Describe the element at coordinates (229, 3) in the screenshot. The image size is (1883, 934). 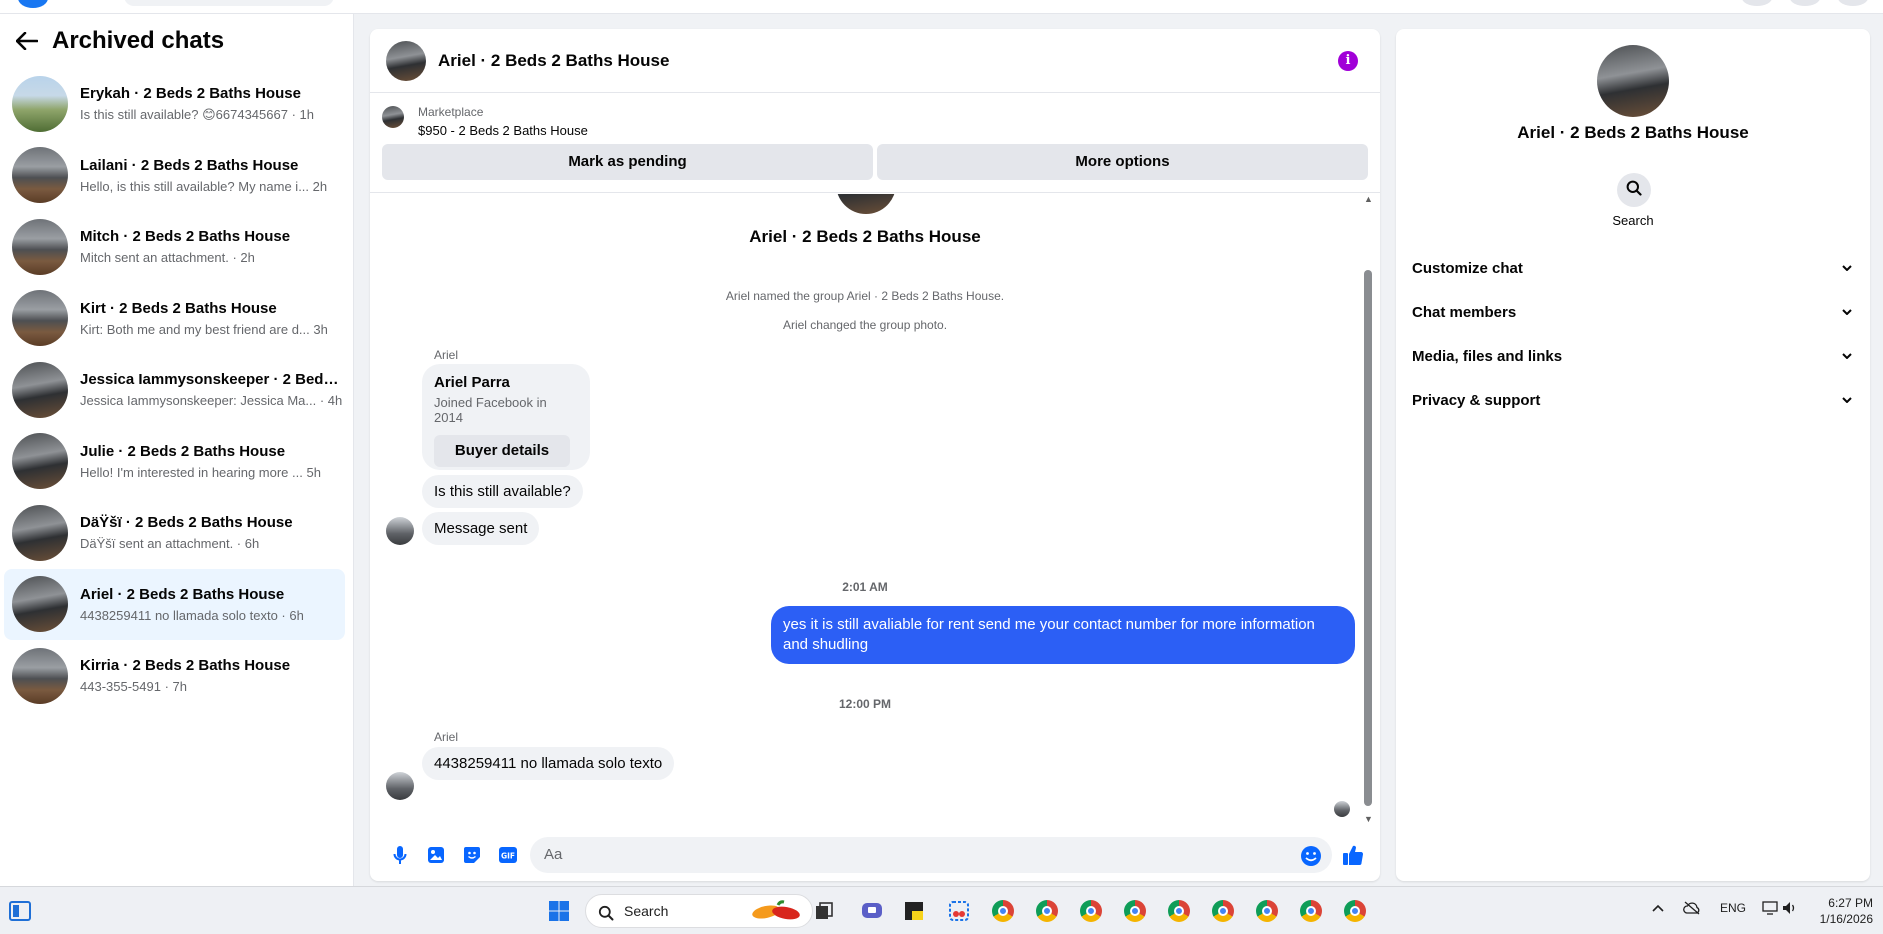
I see `facebook-search-input` at that location.